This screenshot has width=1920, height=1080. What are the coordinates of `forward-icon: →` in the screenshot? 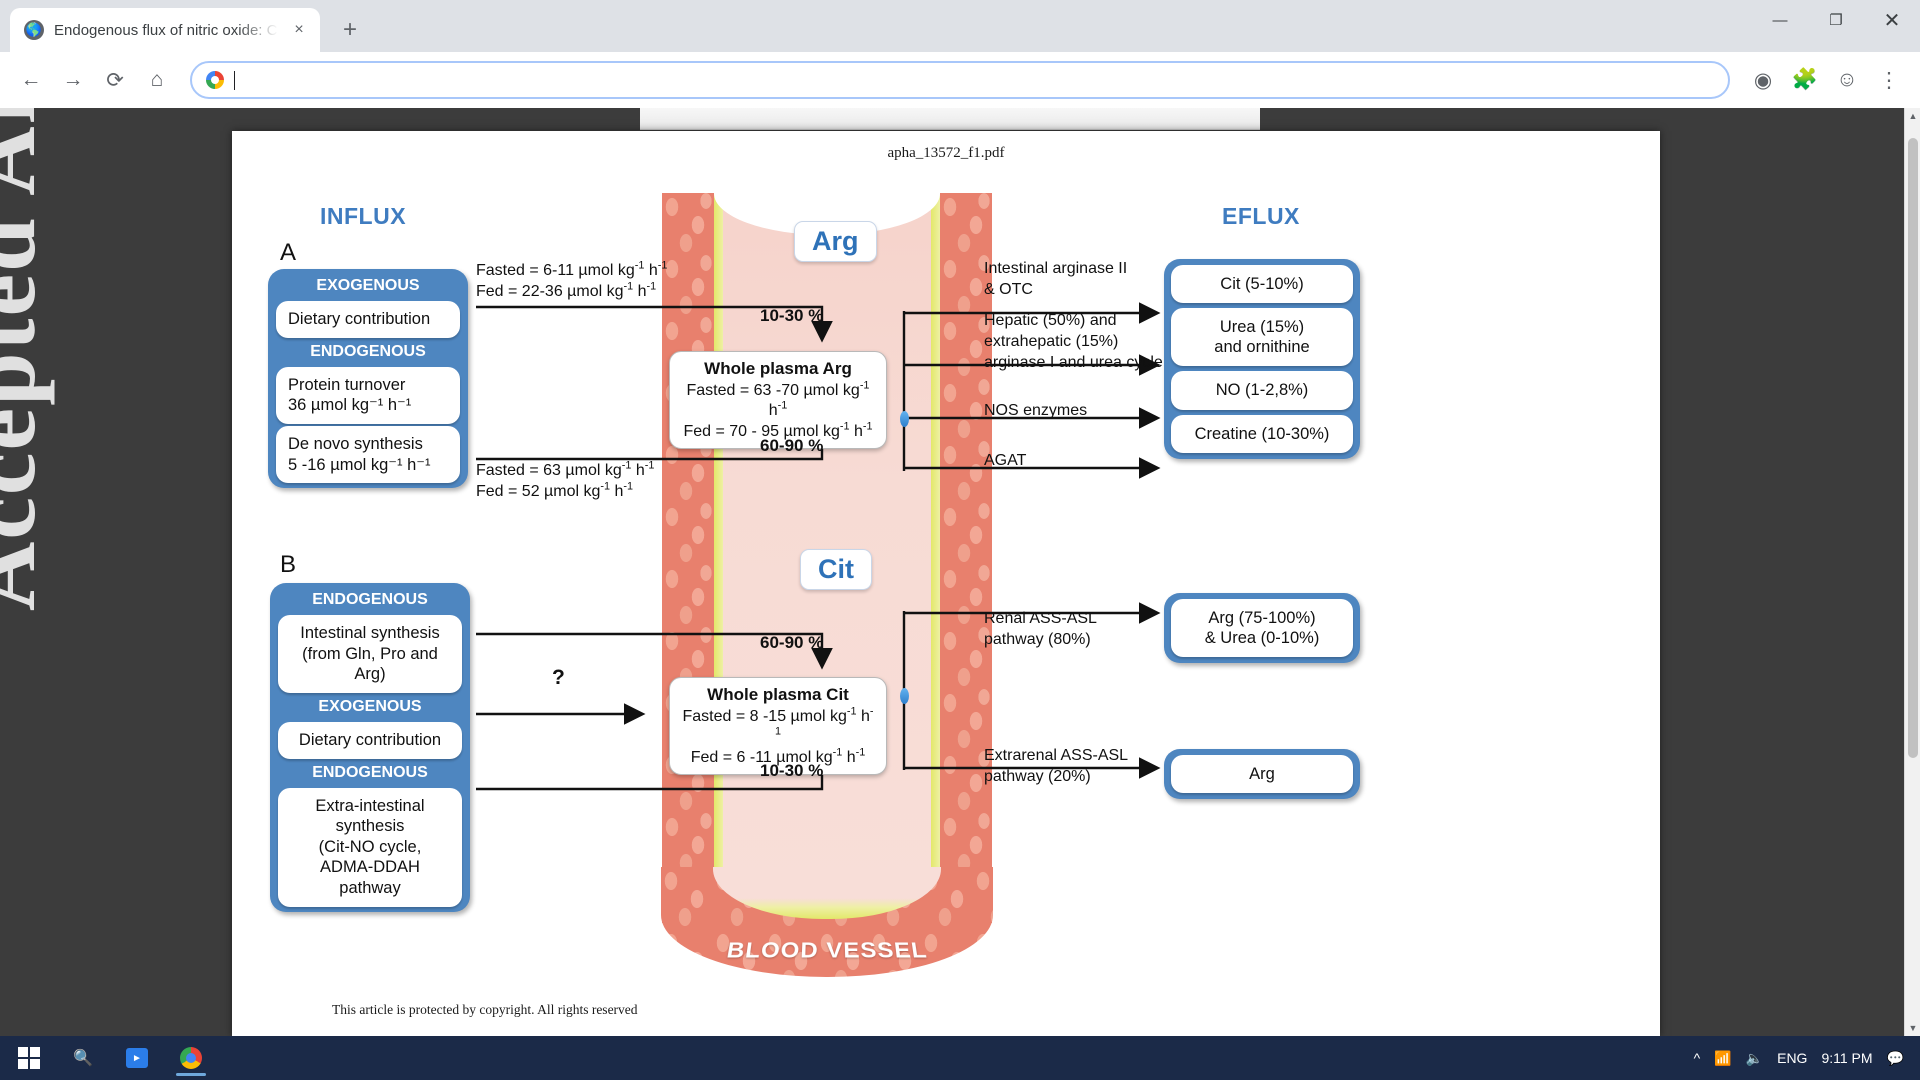 It's located at (73, 80).